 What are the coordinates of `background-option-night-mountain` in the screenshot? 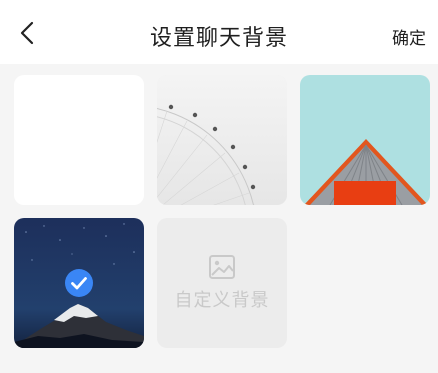 It's located at (79, 283).